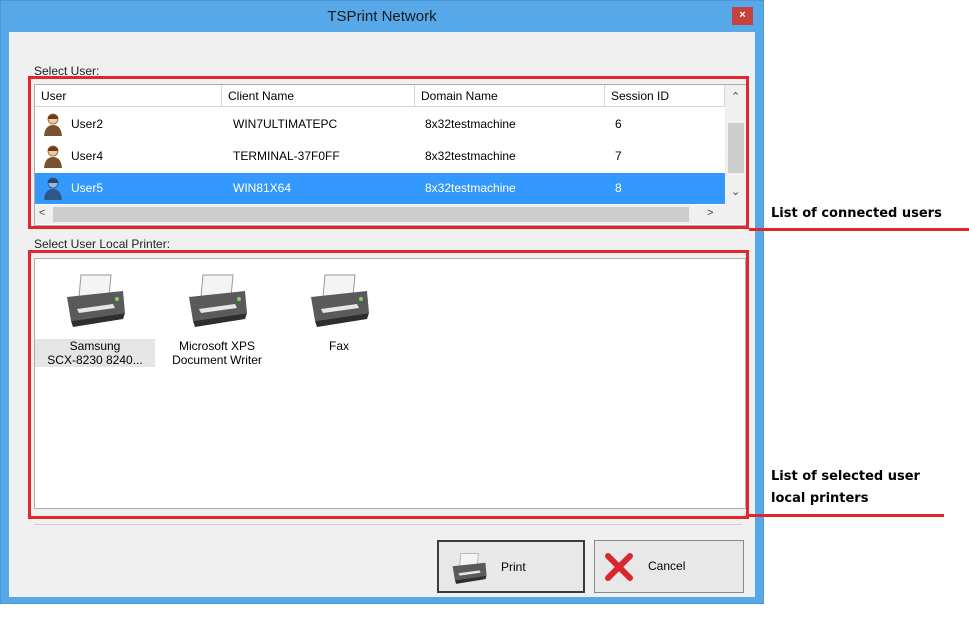  What do you see at coordinates (619, 567) in the screenshot?
I see `cancel-x-icon` at bounding box center [619, 567].